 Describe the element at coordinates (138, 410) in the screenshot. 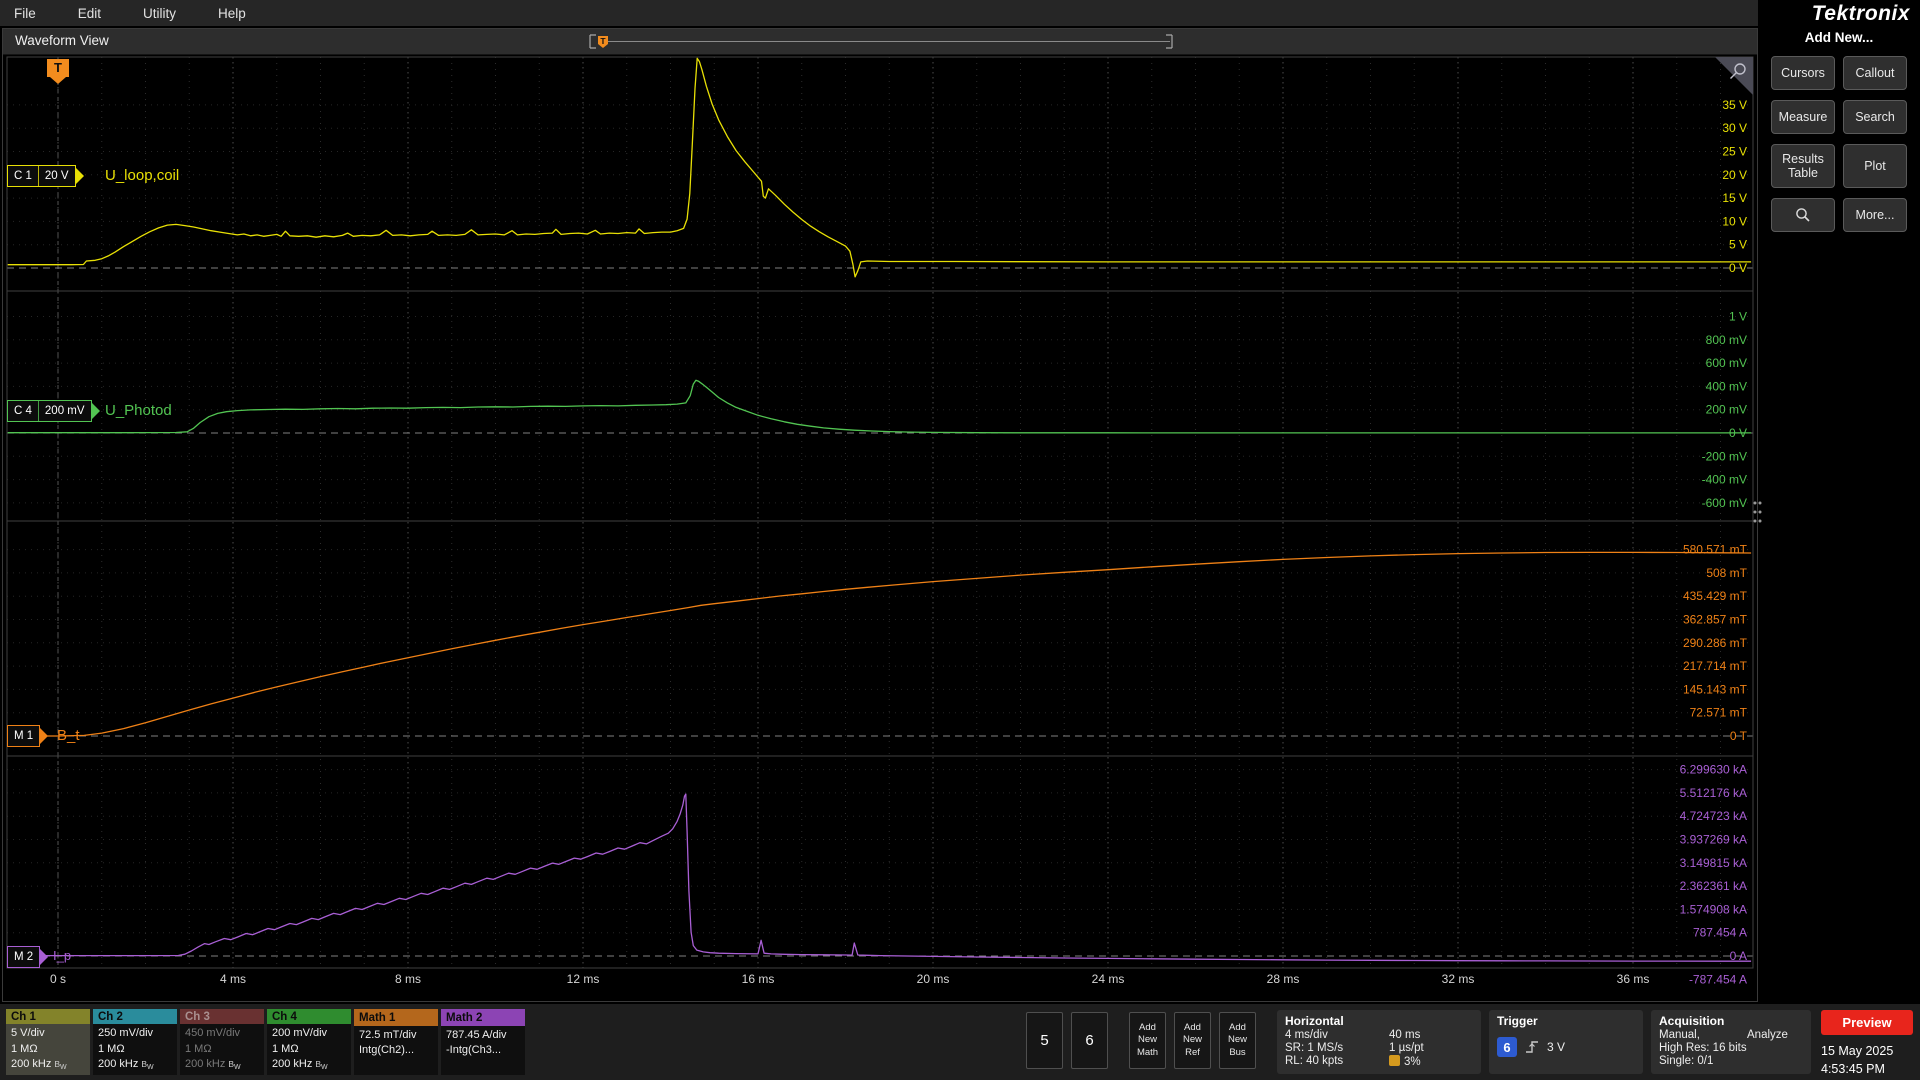

I see `channel4-trace-label: U_Photod` at that location.